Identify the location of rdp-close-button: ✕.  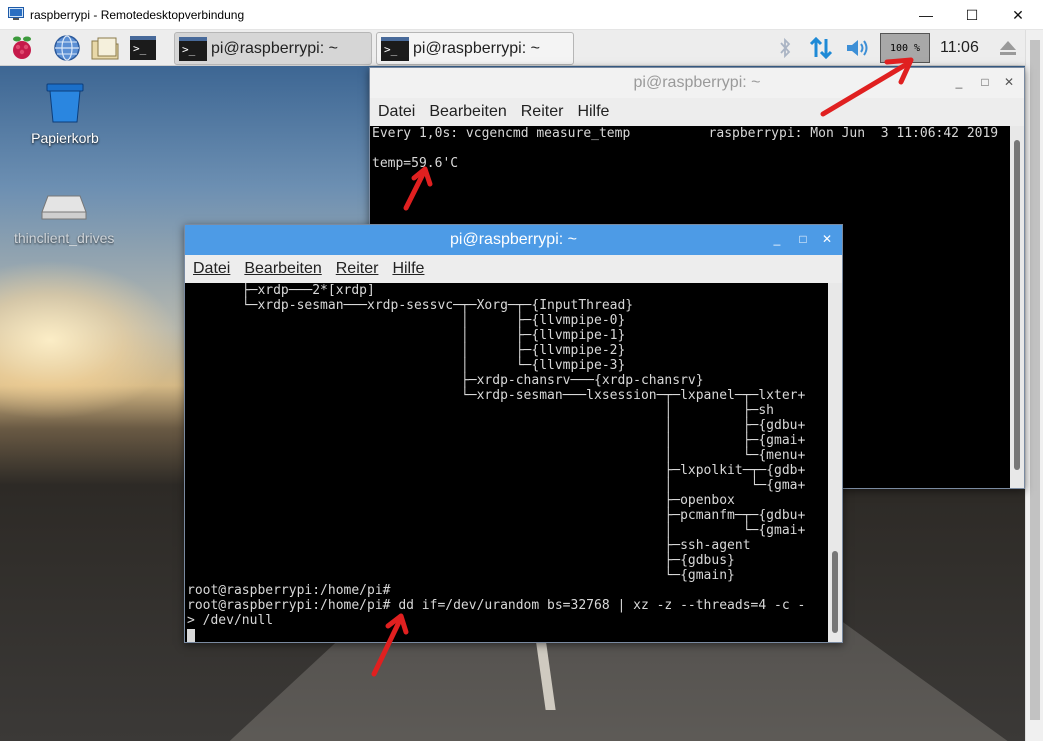
(1018, 15).